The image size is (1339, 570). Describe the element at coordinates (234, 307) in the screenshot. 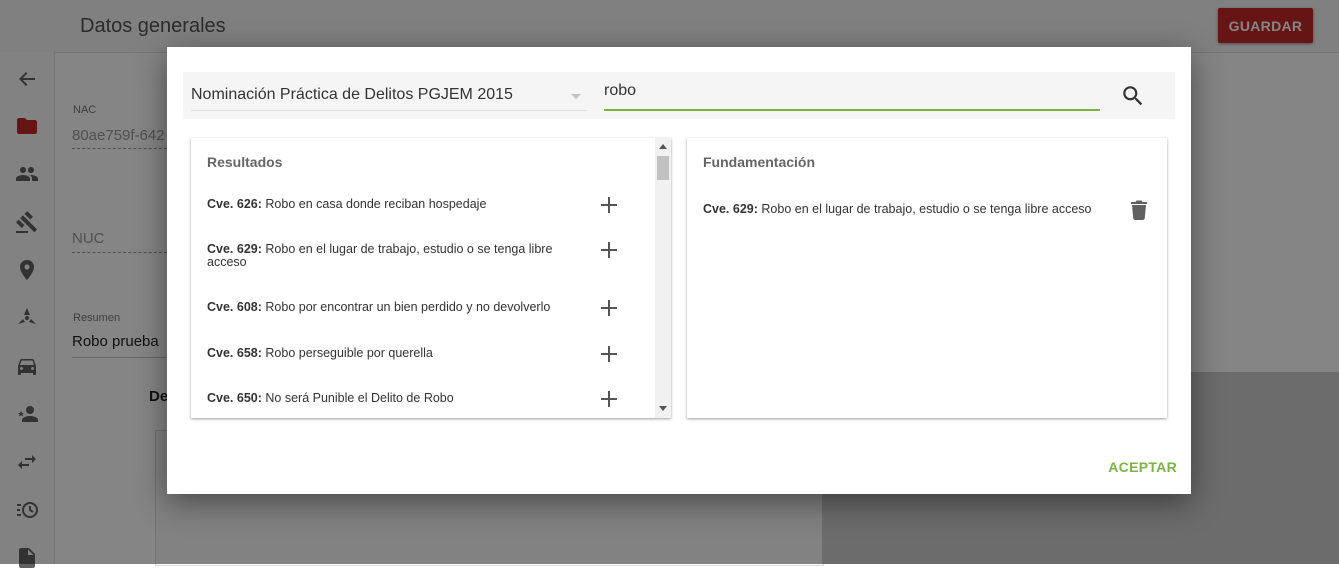

I see `result-code: Cve. 608:` at that location.